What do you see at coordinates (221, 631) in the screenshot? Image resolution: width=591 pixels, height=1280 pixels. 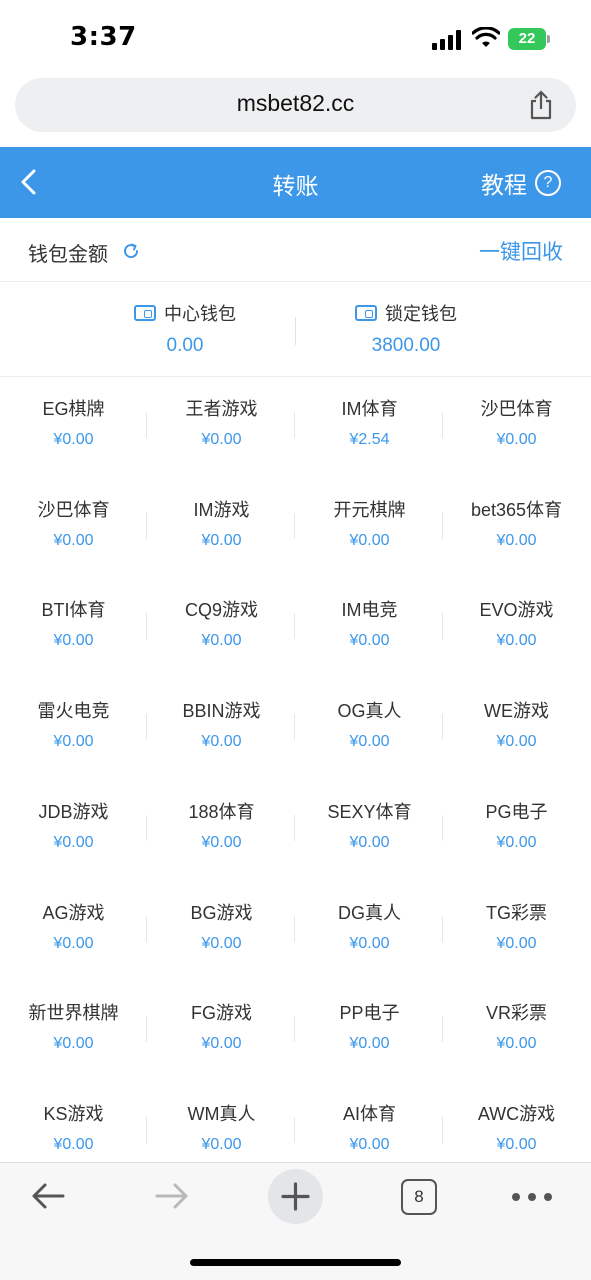 I see `game-wallet-item: CQ9游戏 ¥0.00` at bounding box center [221, 631].